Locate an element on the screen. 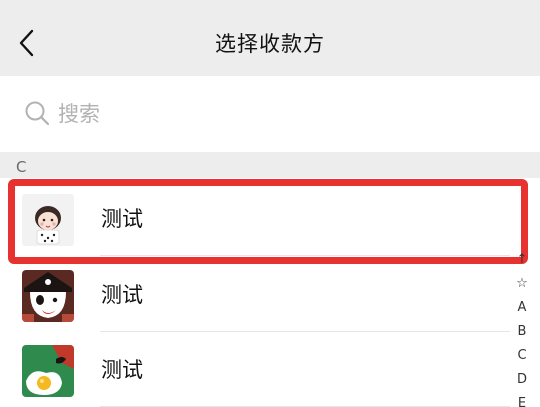 The height and width of the screenshot is (407, 540). alphabet-index-bar: ↑ ☆ A B C D E is located at coordinates (522, 327).